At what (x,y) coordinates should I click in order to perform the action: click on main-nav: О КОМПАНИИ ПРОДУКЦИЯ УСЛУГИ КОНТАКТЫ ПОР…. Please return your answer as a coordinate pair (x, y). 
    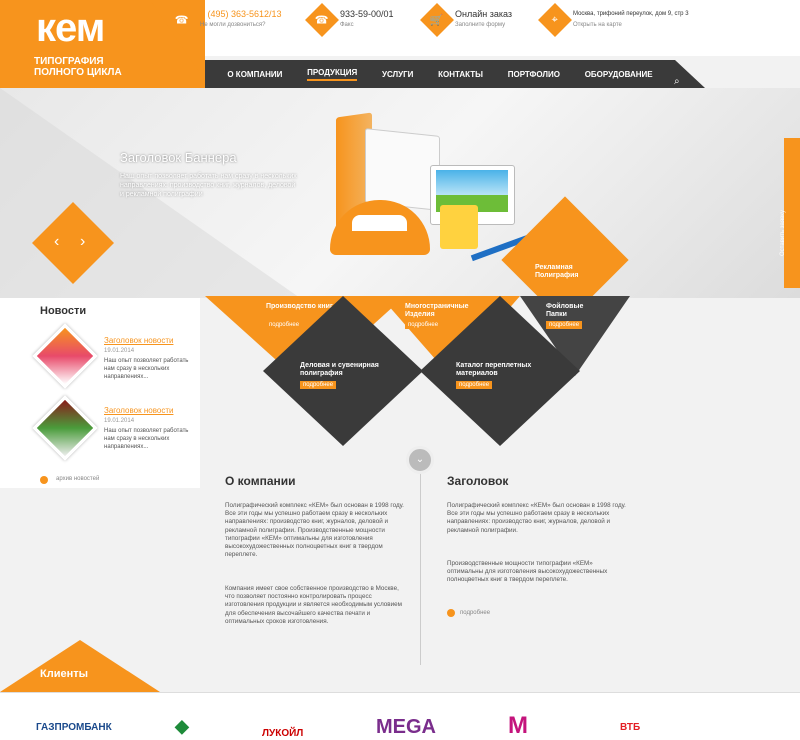
    Looking at the image, I should click on (440, 74).